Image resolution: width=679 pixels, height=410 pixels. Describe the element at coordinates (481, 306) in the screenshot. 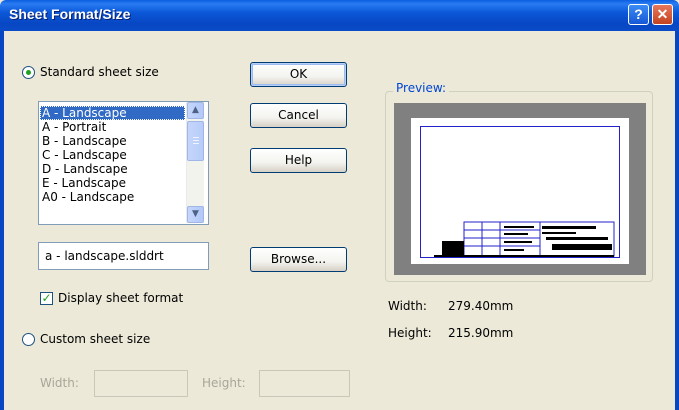

I see `preview-width-value: 279.40mm` at that location.